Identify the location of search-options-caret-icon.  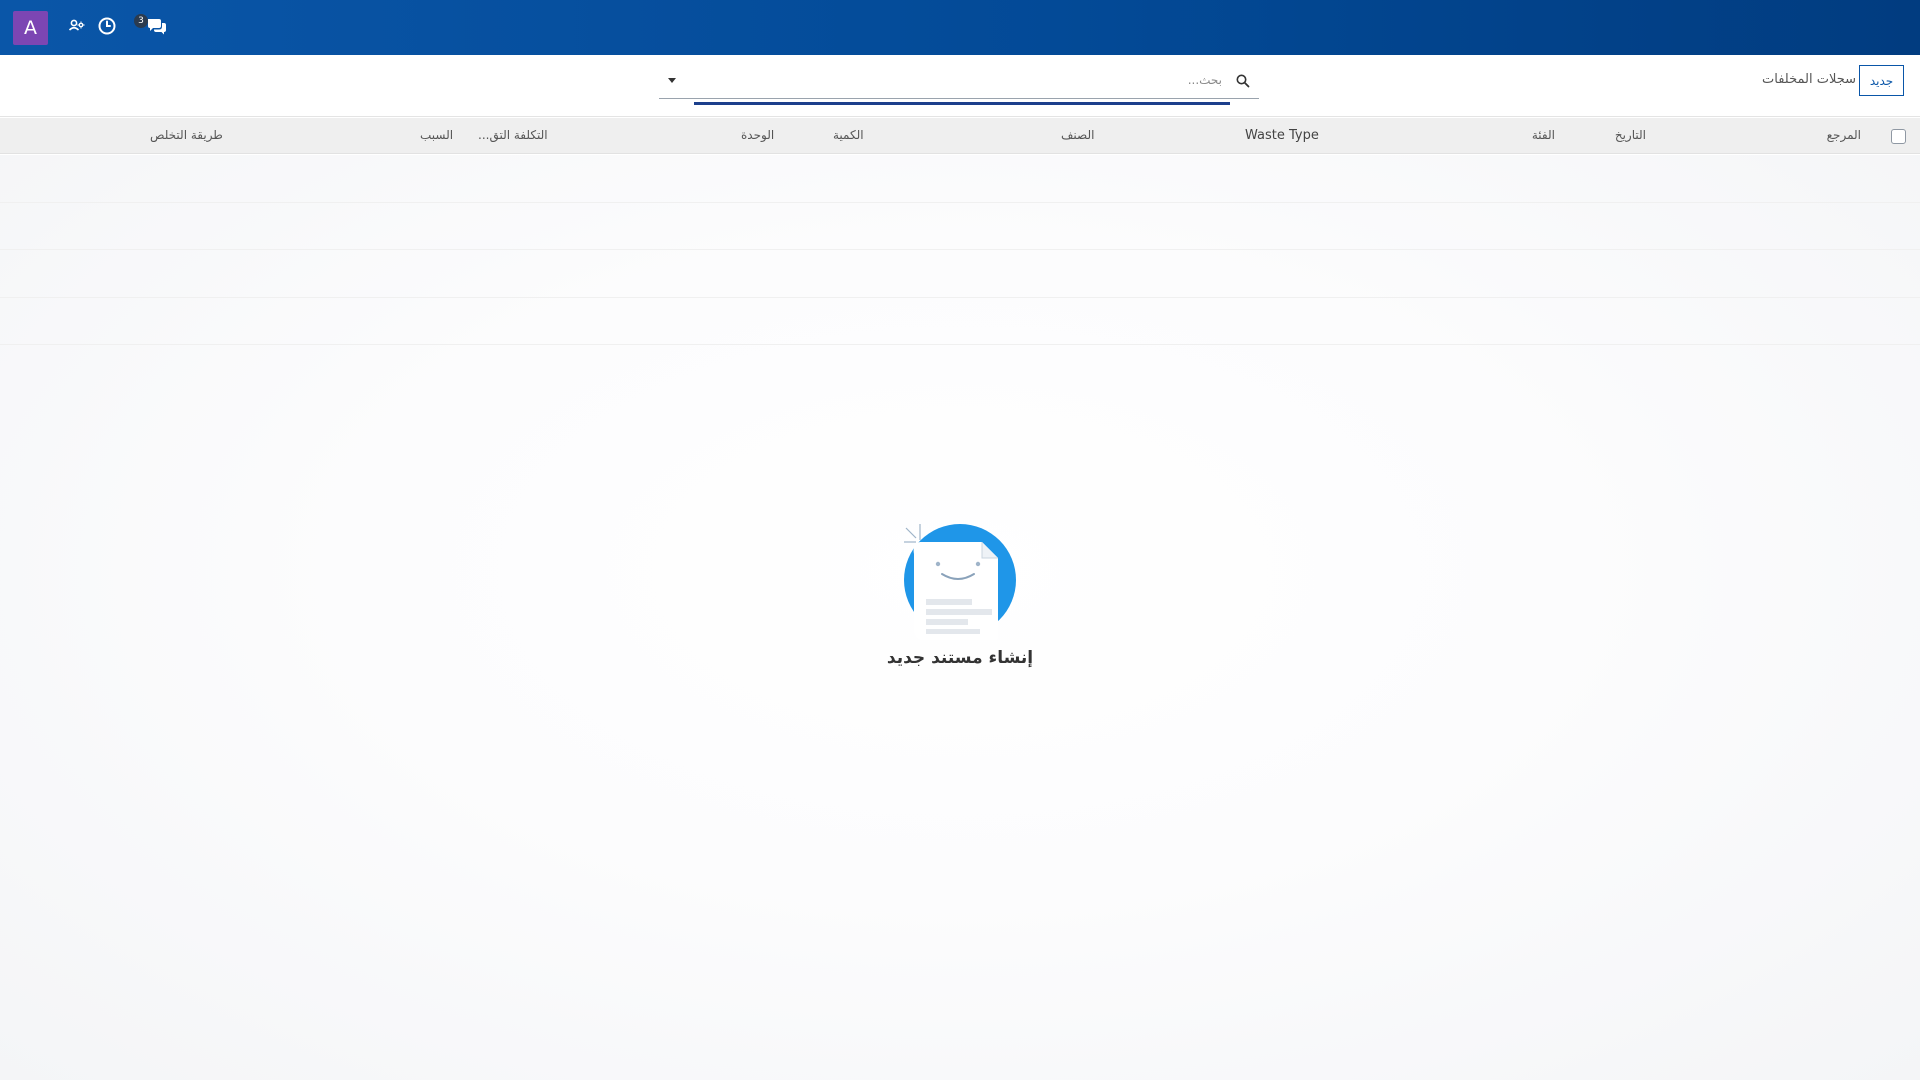
(672, 80).